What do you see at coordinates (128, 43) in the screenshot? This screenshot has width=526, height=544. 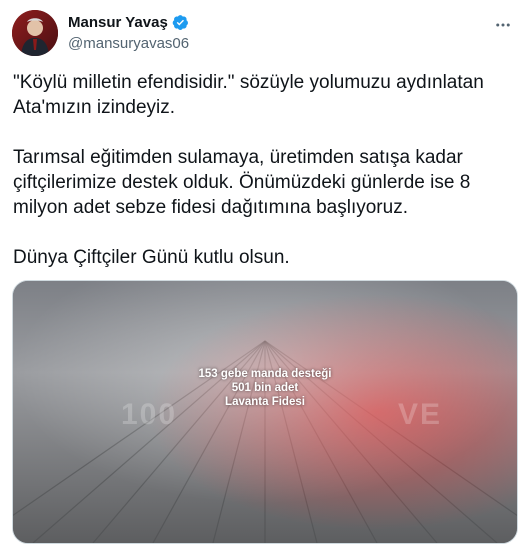 I see `author-handle: @mansuryavas06` at bounding box center [128, 43].